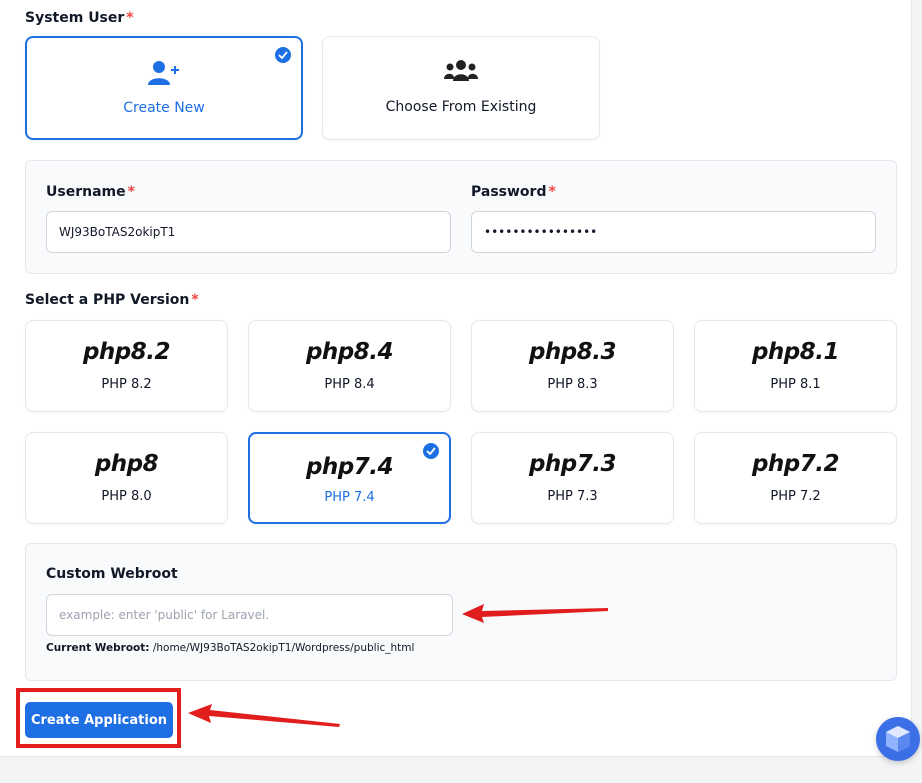 Image resolution: width=922 pixels, height=783 pixels. What do you see at coordinates (461, 88) in the screenshot?
I see `choose-existing-user-option: Choose From Existing` at bounding box center [461, 88].